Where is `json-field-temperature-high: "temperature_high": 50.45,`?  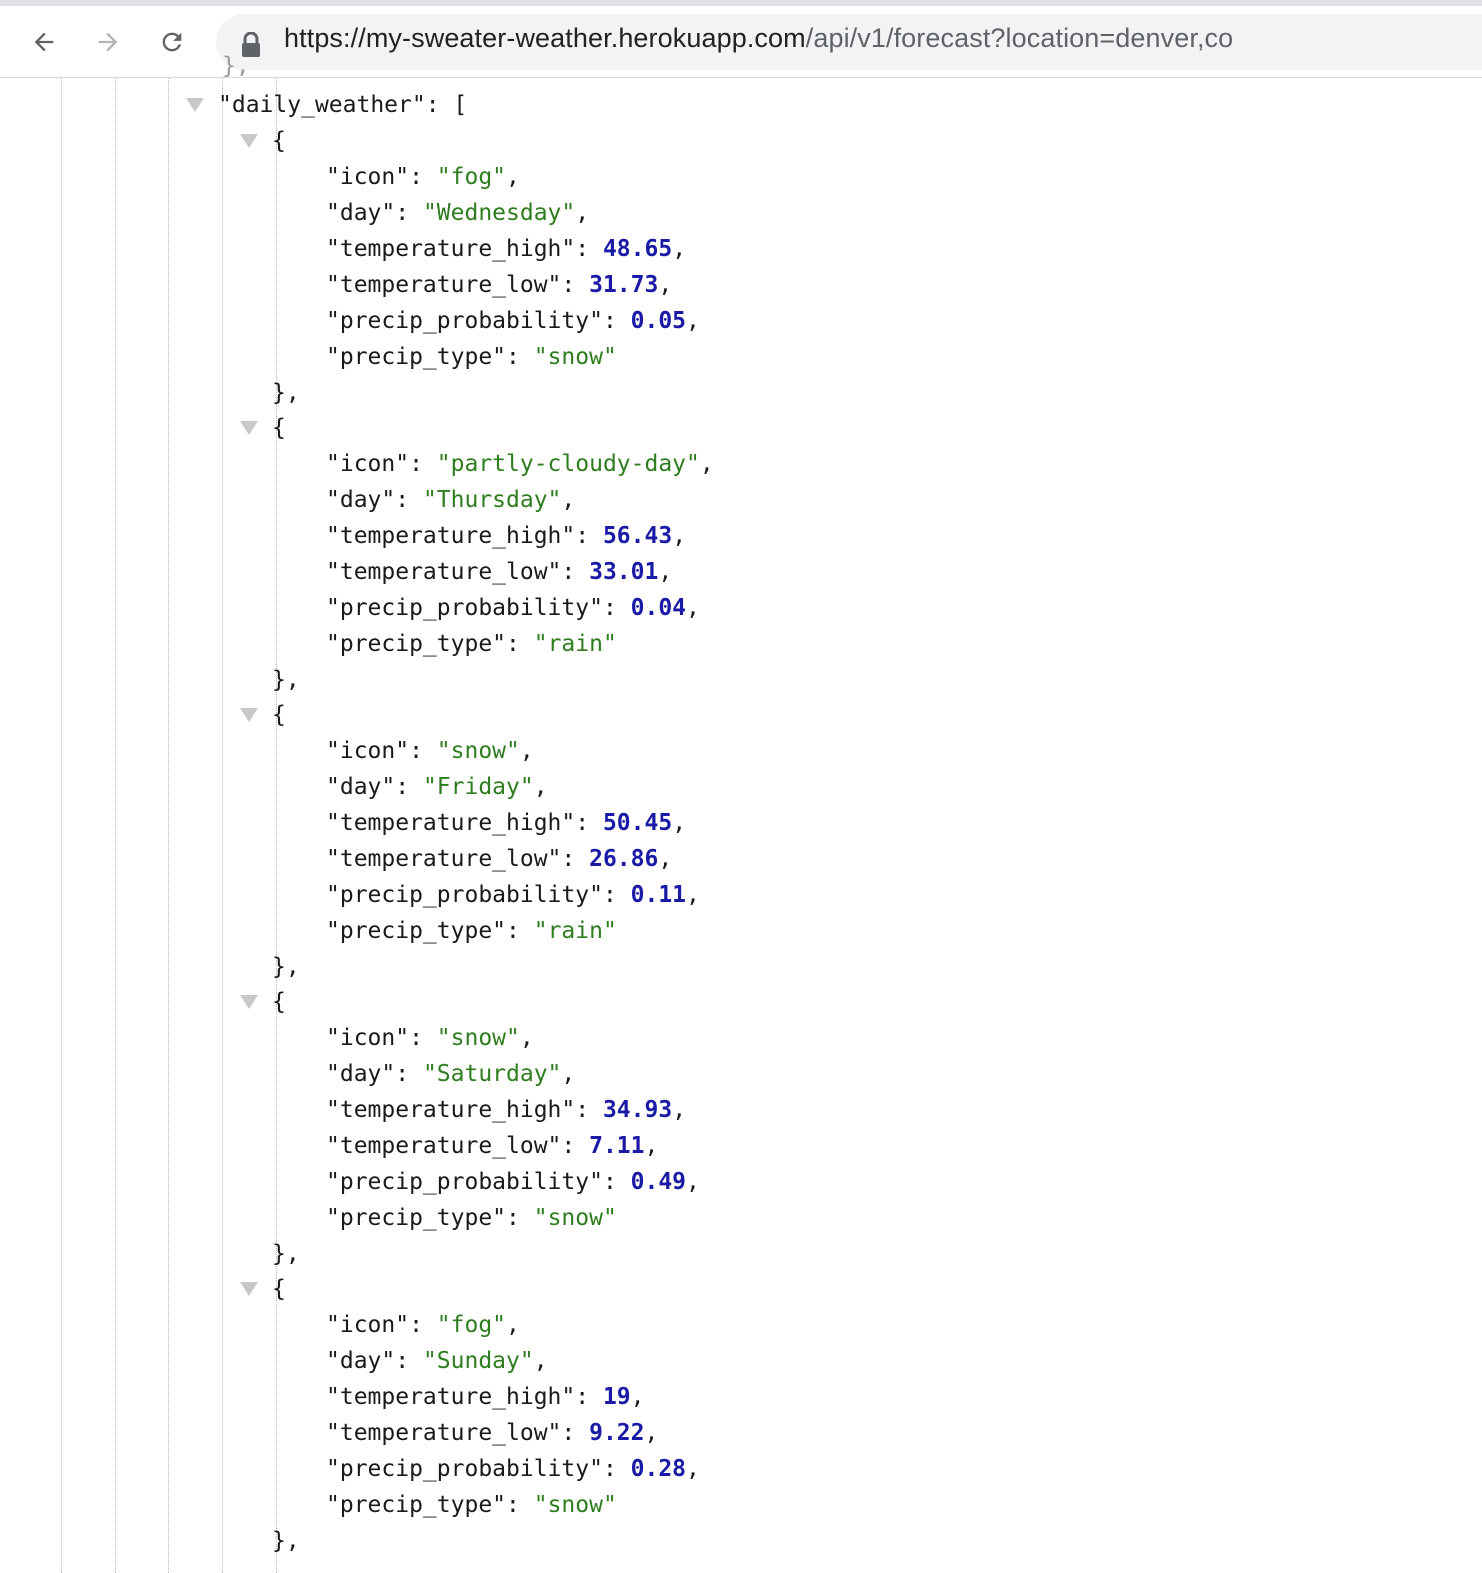 json-field-temperature-high: "temperature_high": 50.45, is located at coordinates (506, 823).